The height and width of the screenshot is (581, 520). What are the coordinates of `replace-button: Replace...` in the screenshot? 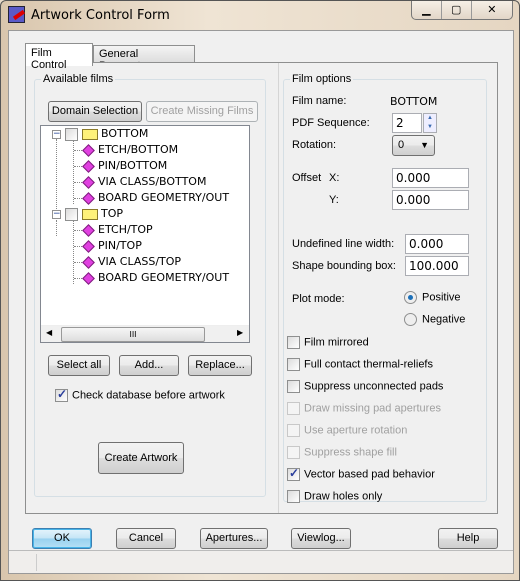 It's located at (220, 365).